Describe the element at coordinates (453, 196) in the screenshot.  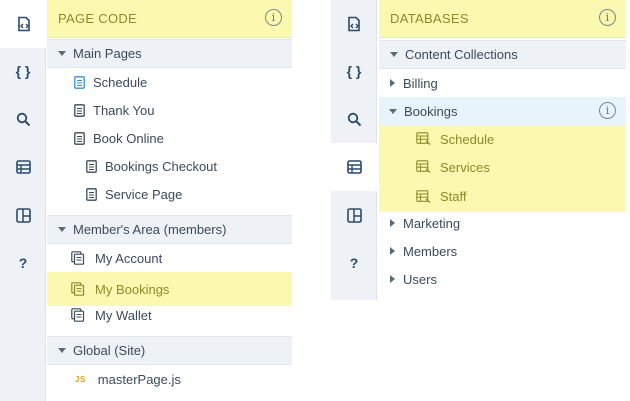
I see `collection-item-label: Staff` at that location.